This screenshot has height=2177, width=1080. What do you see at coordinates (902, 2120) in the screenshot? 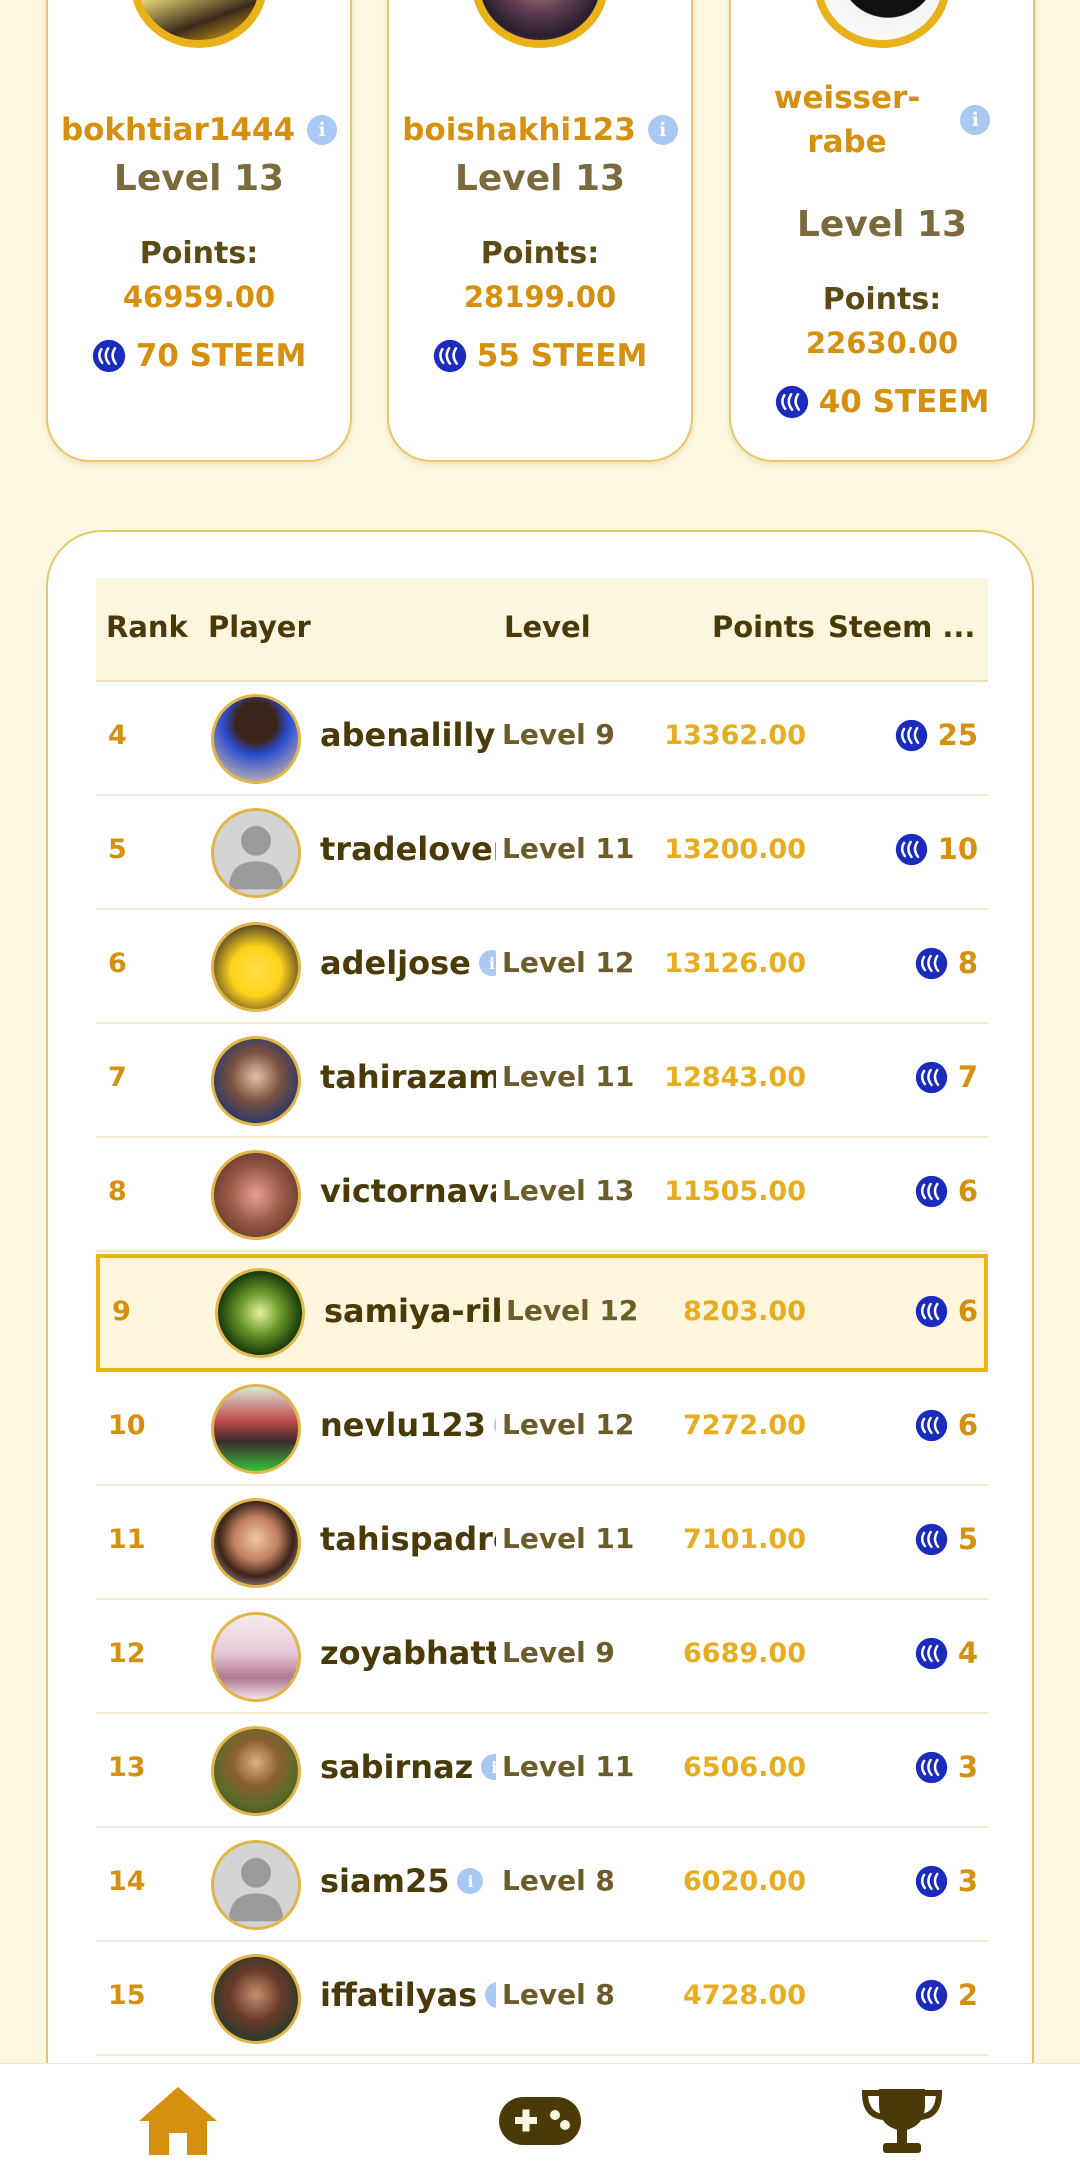
I see `nav-leaderboard` at bounding box center [902, 2120].